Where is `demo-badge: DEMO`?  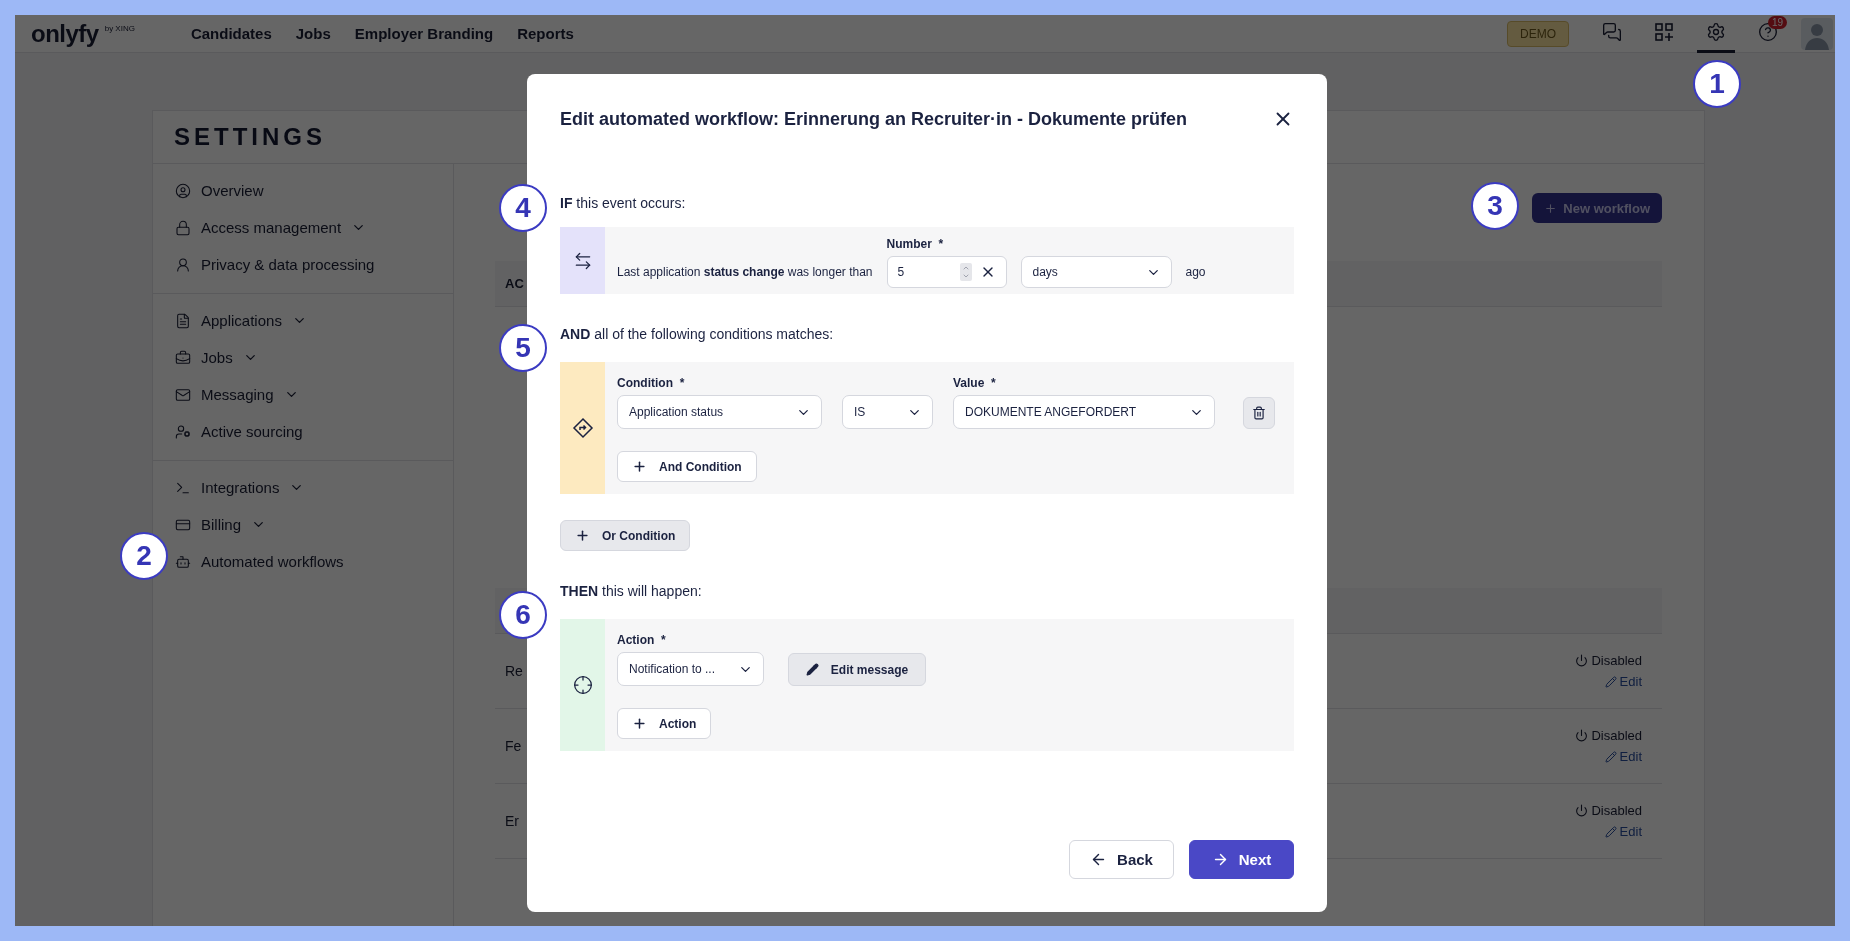
demo-badge: DEMO is located at coordinates (1538, 33).